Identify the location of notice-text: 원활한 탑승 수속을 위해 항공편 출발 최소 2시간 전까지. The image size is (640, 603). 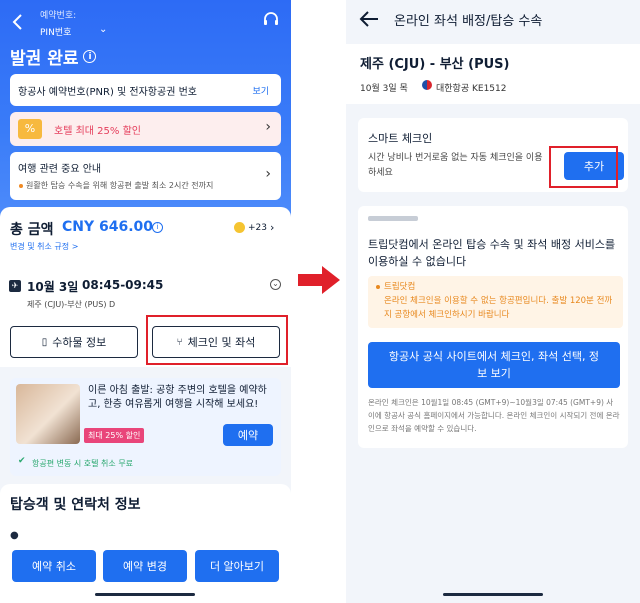
(120, 185).